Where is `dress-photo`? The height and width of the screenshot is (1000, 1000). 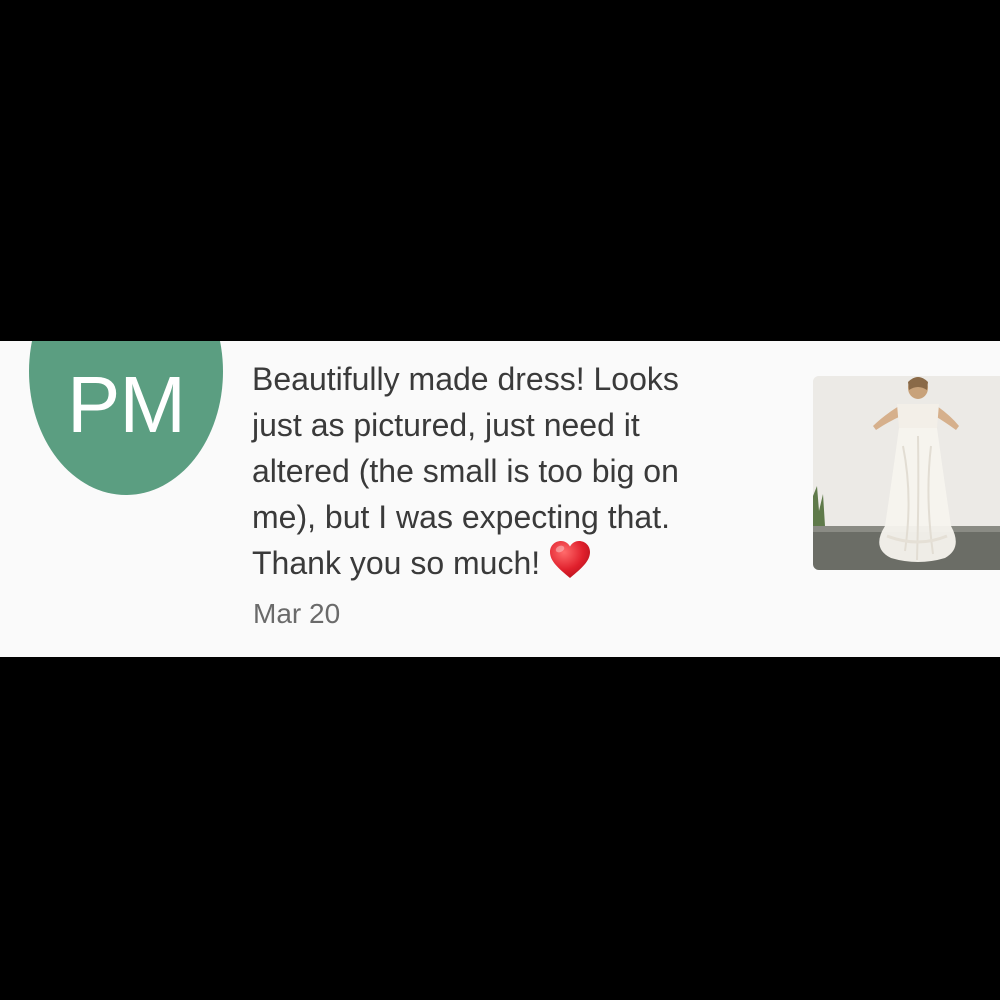 dress-photo is located at coordinates (906, 473).